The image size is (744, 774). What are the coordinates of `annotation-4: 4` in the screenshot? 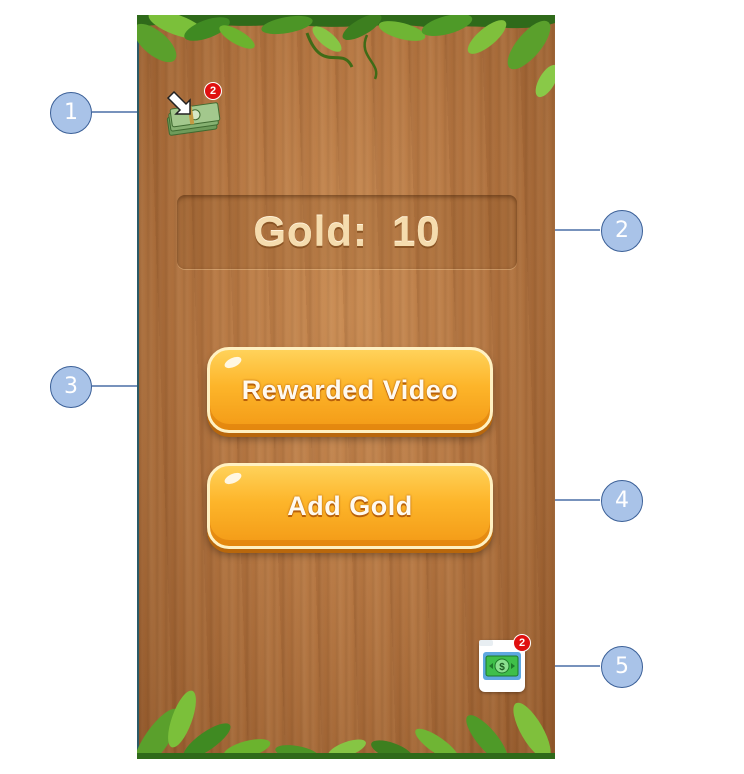 It's located at (622, 501).